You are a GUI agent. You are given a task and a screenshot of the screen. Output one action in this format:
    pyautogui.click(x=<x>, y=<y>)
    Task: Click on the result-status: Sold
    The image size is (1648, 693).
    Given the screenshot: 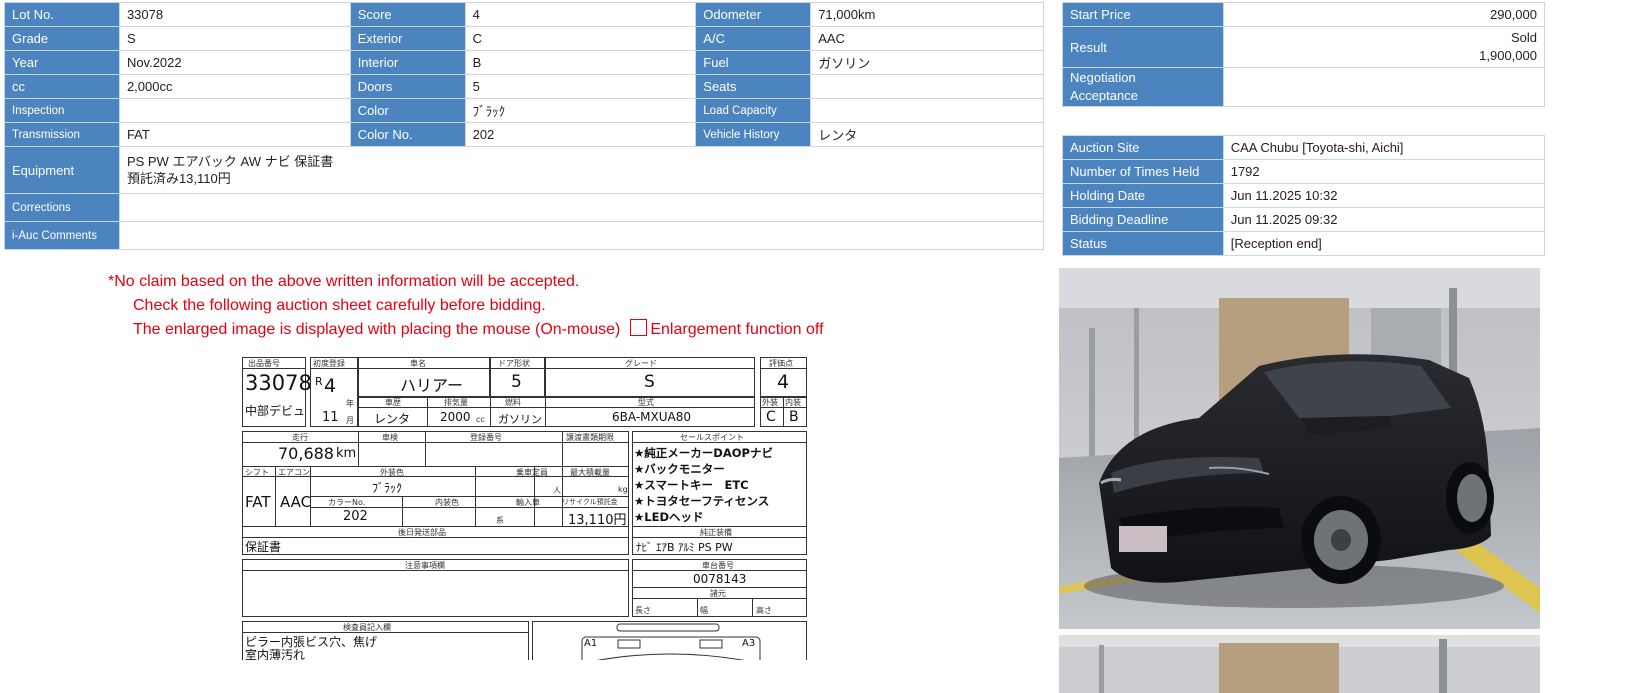 What is the action you would take?
    pyautogui.click(x=1523, y=37)
    